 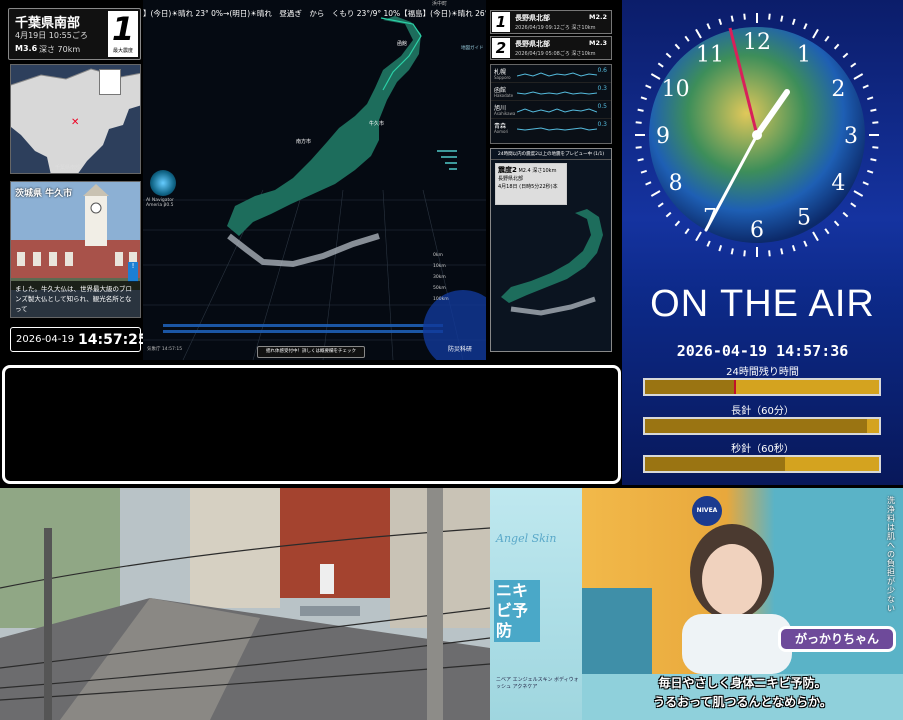 What do you see at coordinates (551, 128) in the screenshot?
I see `seismograph-row: 青森 Aomori 0.3` at bounding box center [551, 128].